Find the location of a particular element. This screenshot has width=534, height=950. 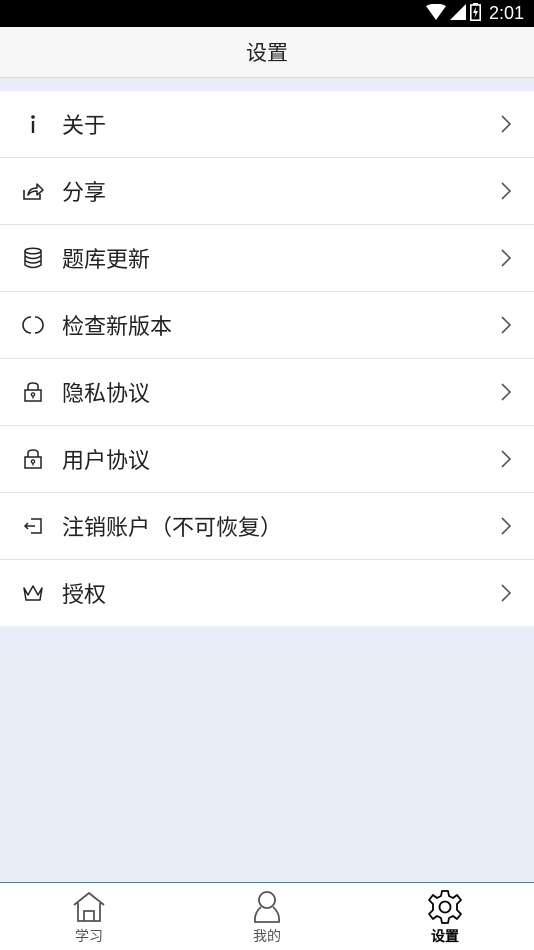

menu-item-privacy-policy: 隐私协议 is located at coordinates (267, 392).